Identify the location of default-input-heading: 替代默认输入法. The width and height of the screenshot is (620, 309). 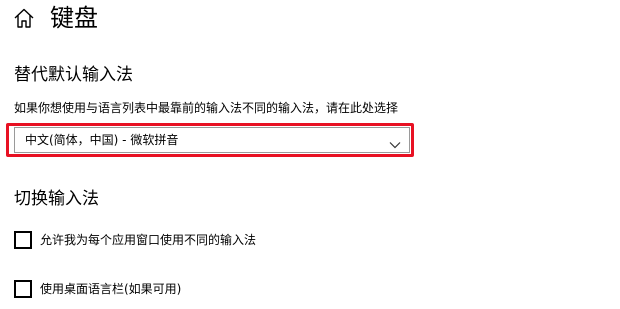
(73, 75).